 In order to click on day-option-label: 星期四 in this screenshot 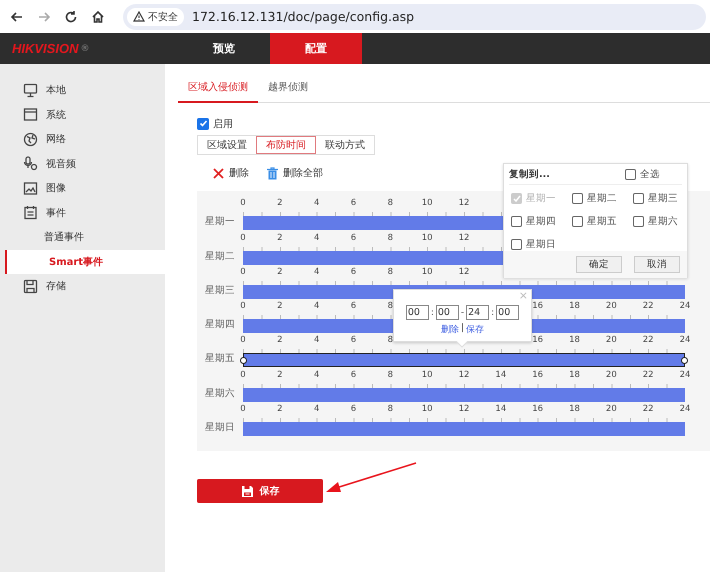, I will do `click(541, 221)`.